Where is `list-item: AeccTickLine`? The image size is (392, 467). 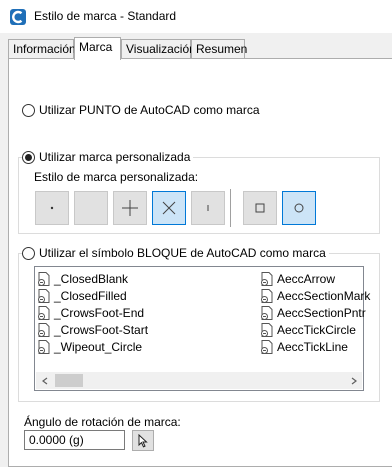
list-item: AeccTickLine is located at coordinates (303, 346).